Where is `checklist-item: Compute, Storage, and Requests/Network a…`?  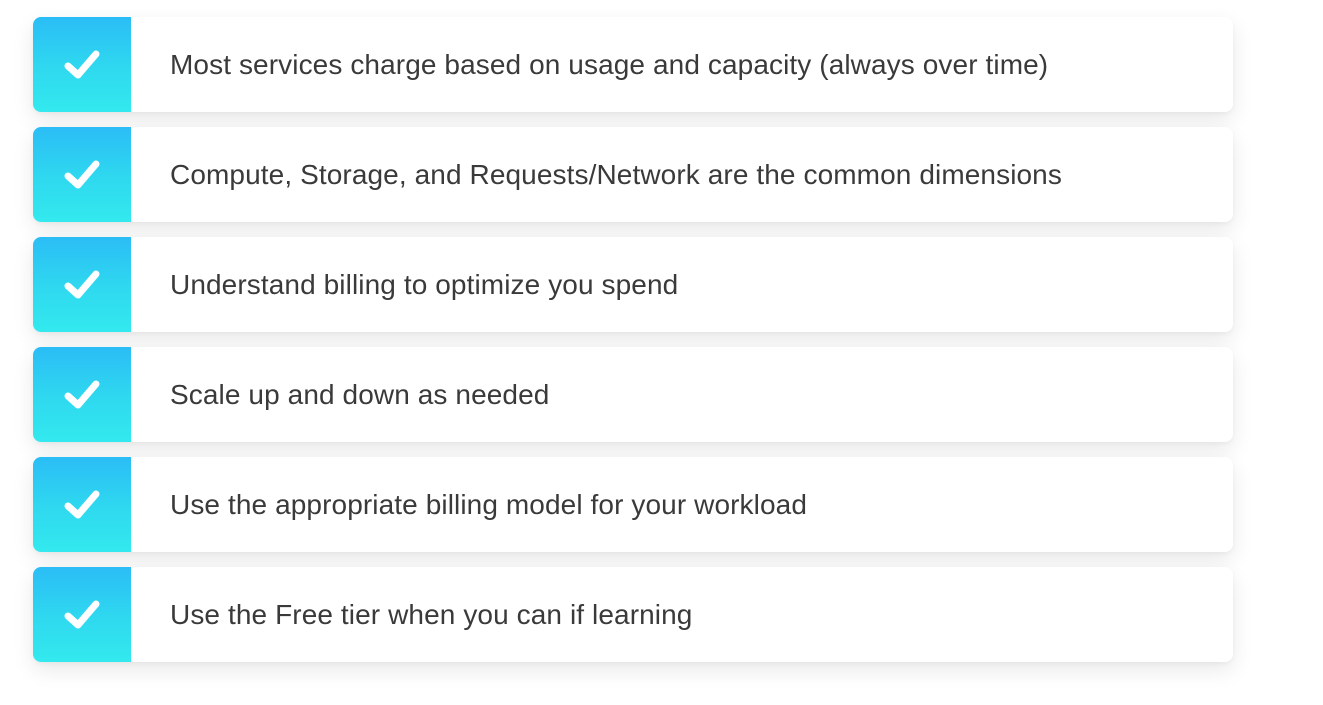
checklist-item: Compute, Storage, and Requests/Network a… is located at coordinates (633, 174).